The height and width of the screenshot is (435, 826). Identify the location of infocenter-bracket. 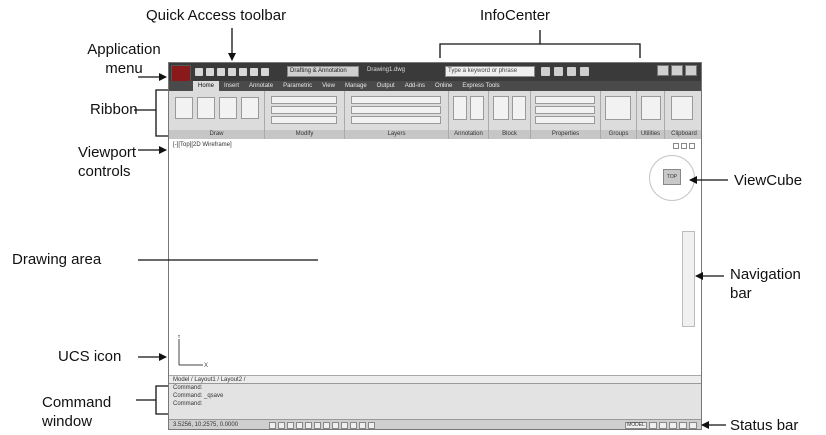
(540, 50).